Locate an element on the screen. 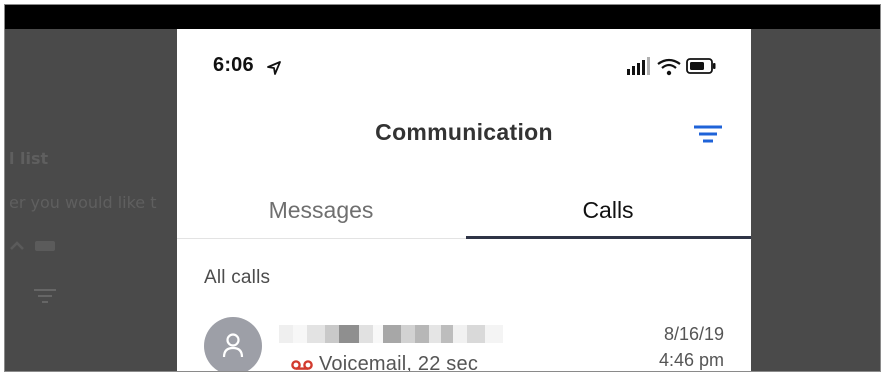 The height and width of the screenshot is (376, 885). call-time: 4:46 pm is located at coordinates (691, 360).